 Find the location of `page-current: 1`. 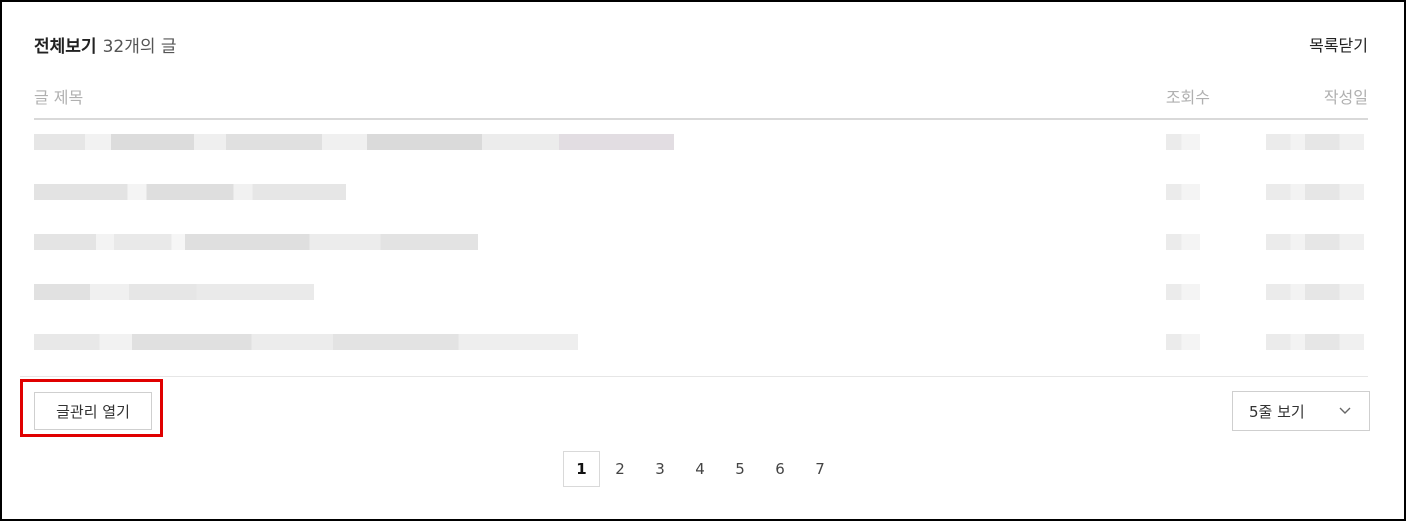

page-current: 1 is located at coordinates (581, 469).